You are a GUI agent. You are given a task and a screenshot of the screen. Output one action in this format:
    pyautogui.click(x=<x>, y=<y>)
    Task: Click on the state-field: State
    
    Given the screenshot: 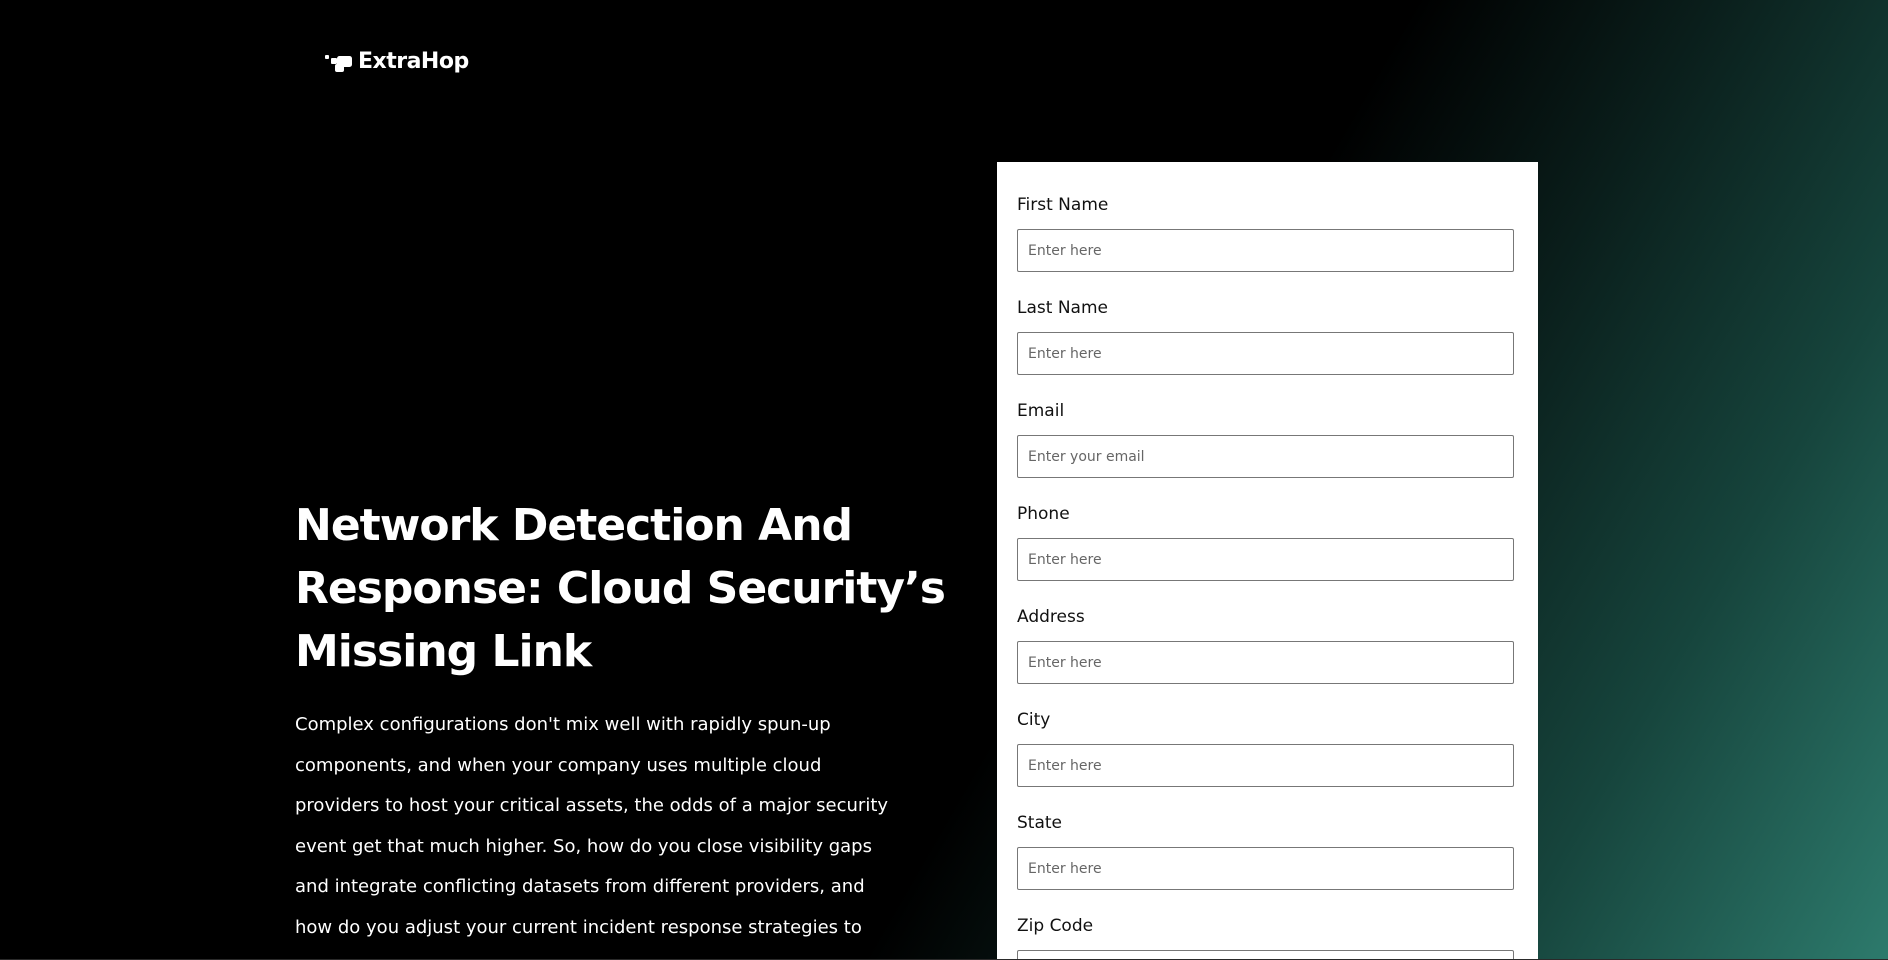 What is the action you would take?
    pyautogui.click(x=1265, y=851)
    